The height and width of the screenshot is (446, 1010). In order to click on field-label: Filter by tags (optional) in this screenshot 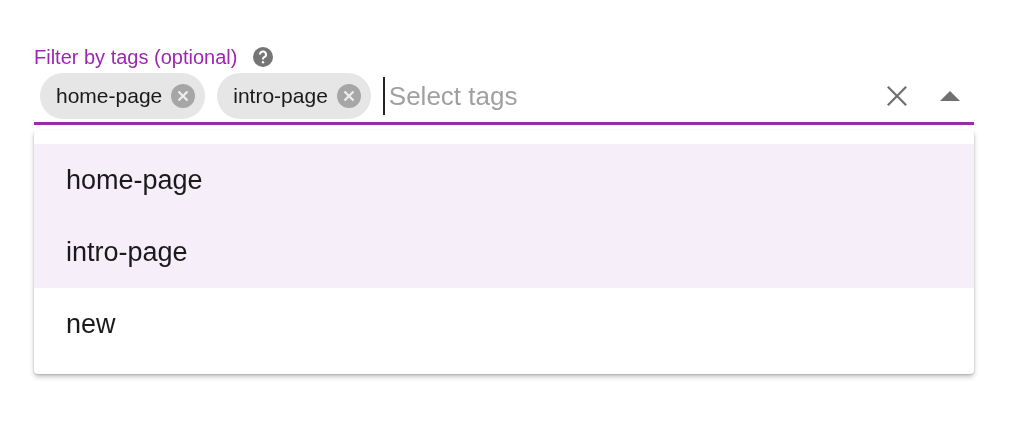, I will do `click(136, 57)`.